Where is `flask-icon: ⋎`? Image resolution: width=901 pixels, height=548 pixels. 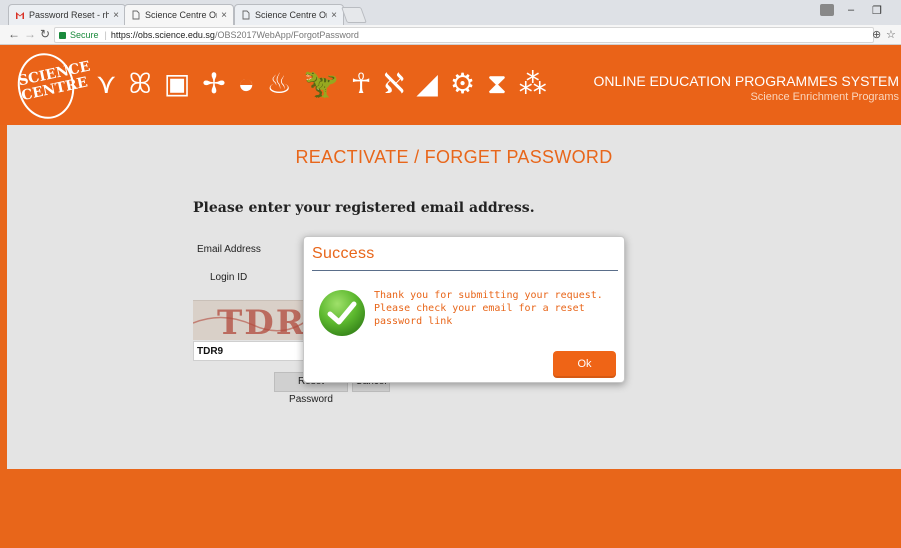 flask-icon: ⋎ is located at coordinates (106, 83).